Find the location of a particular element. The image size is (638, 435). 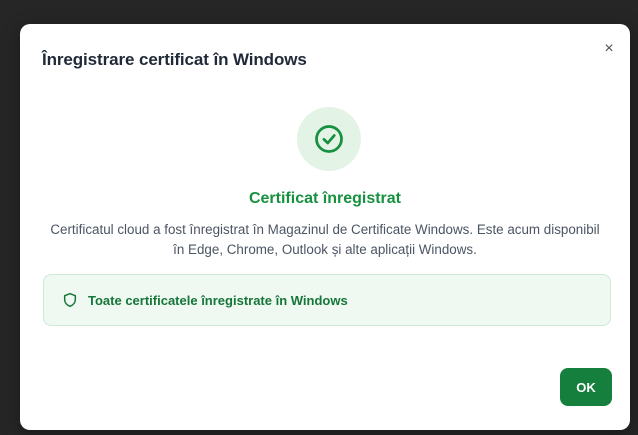

success-heading: Certificat înregistrat is located at coordinates (325, 198).